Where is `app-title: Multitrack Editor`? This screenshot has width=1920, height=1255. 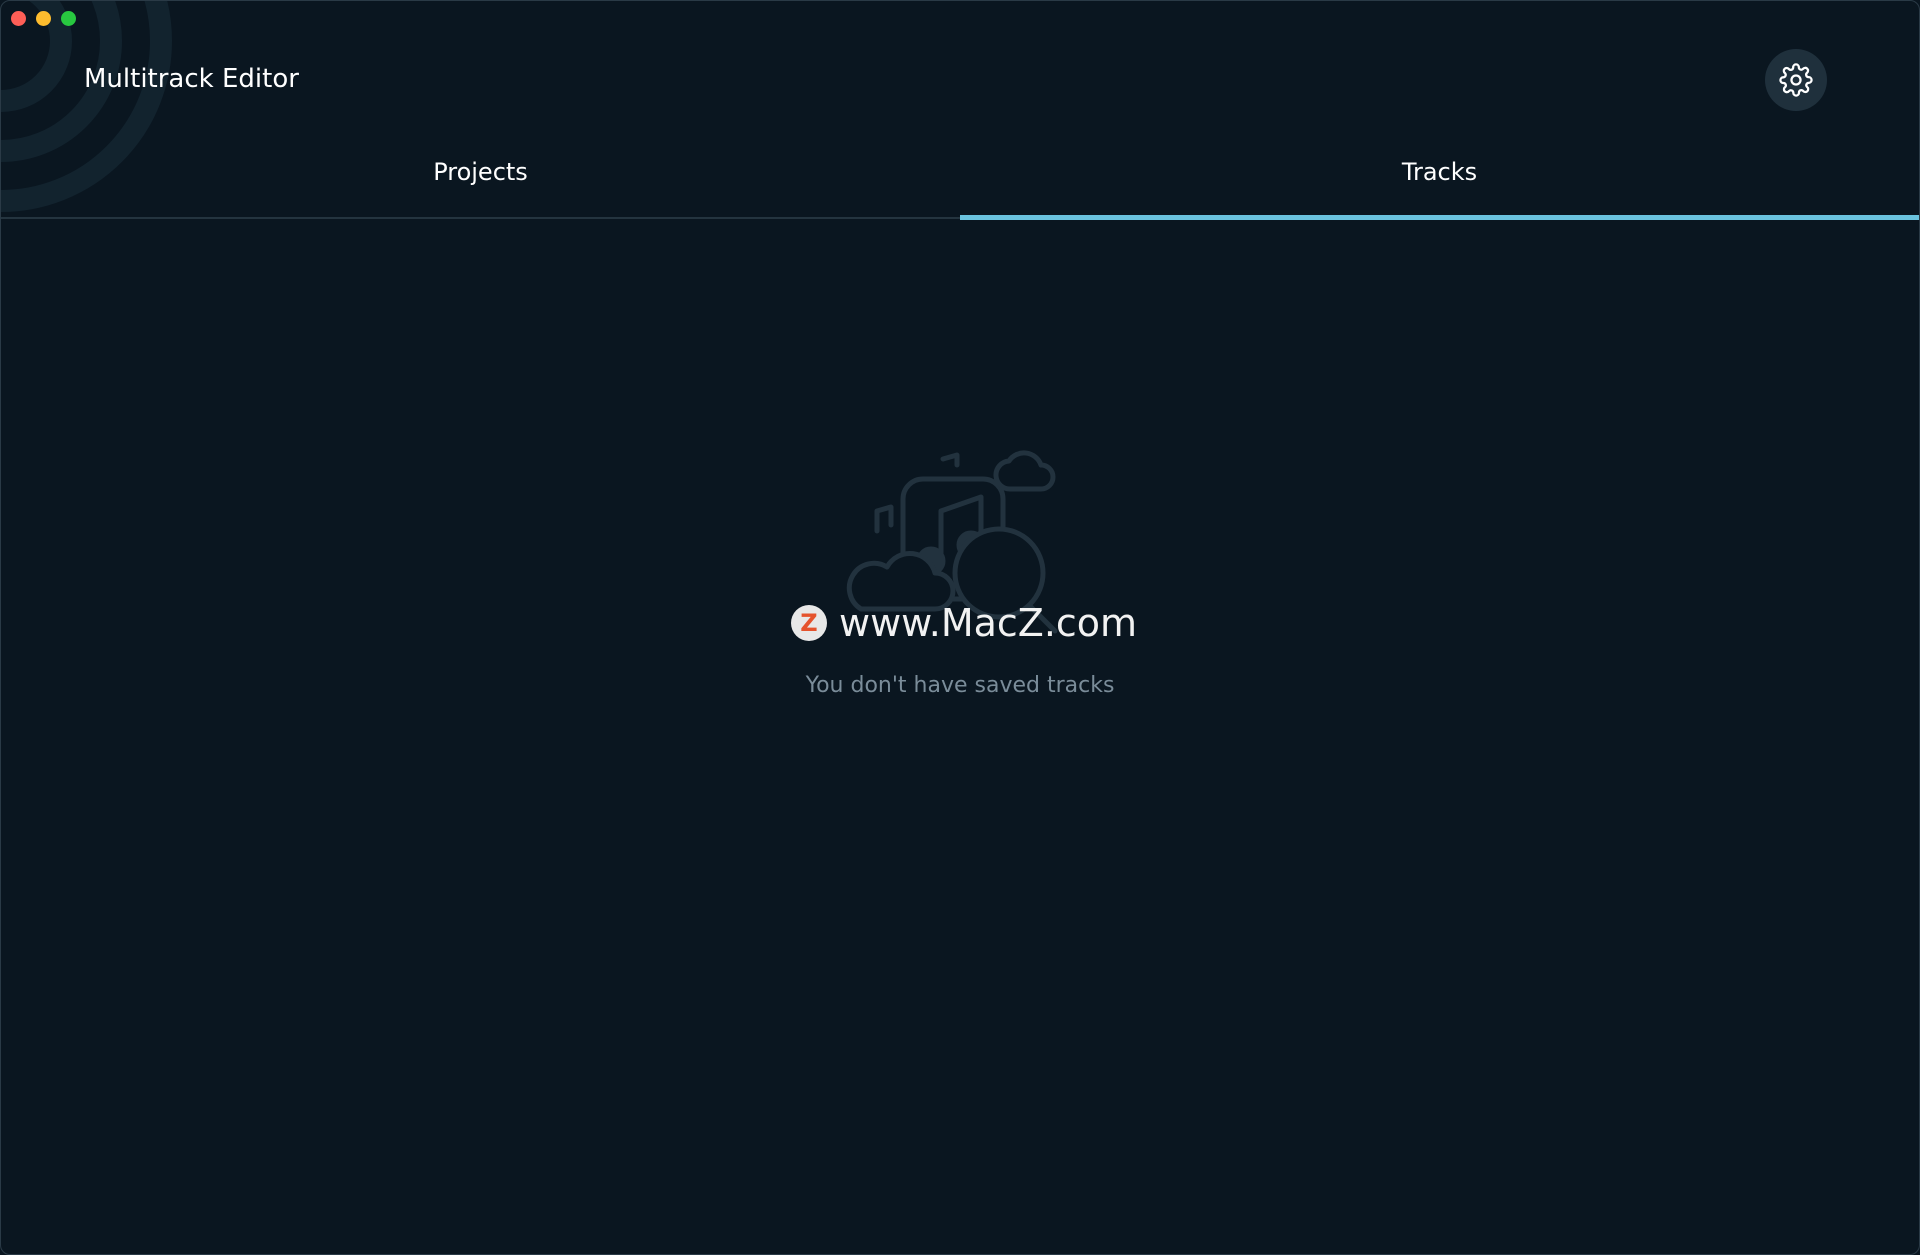 app-title: Multitrack Editor is located at coordinates (191, 79).